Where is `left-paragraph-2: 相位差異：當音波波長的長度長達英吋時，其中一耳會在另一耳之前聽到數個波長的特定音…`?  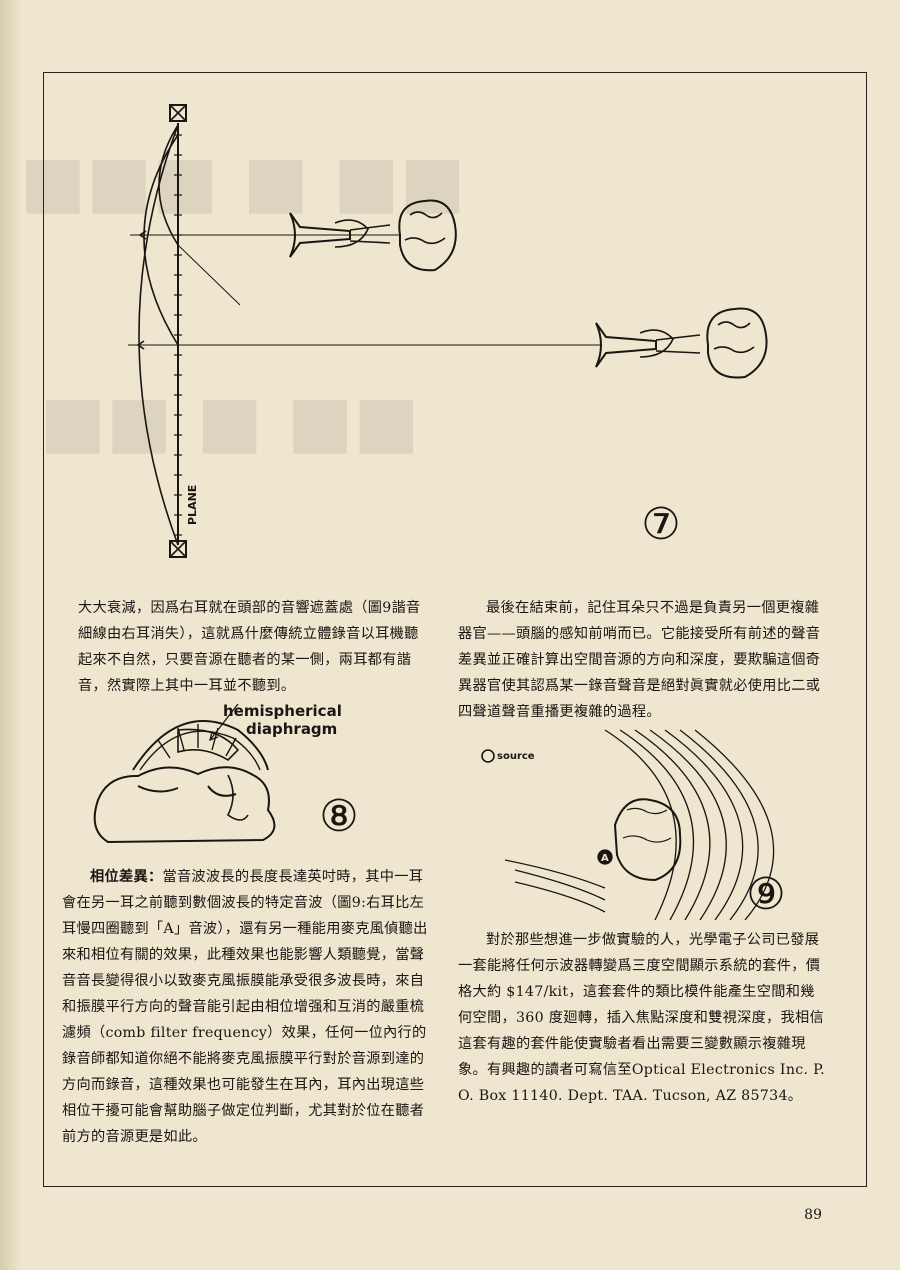 left-paragraph-2: 相位差異：當音波波長的長度長達英吋時，其中一耳會在另一耳之前聽到數個波長的特定音… is located at coordinates (246, 1007).